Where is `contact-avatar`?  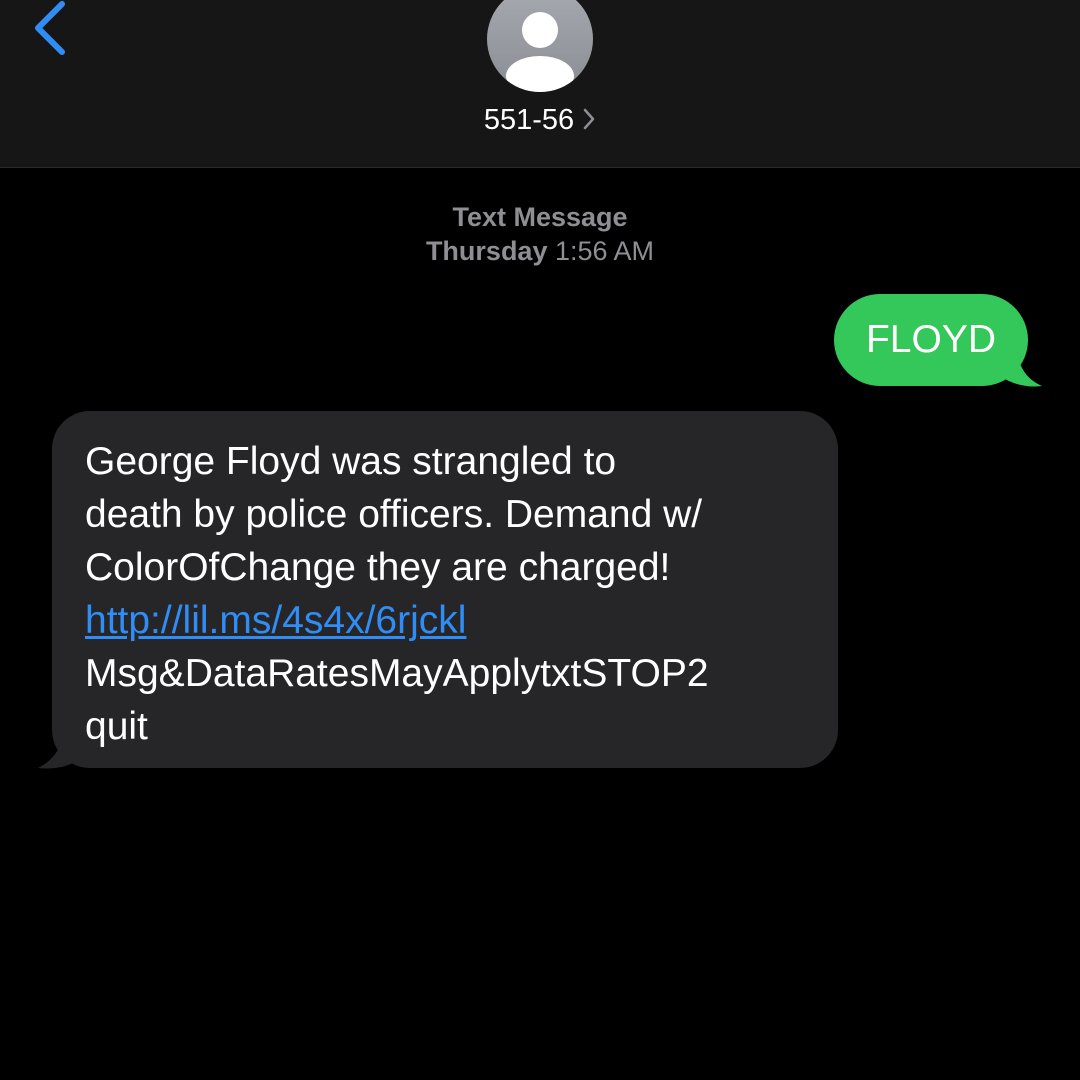
contact-avatar is located at coordinates (540, 46).